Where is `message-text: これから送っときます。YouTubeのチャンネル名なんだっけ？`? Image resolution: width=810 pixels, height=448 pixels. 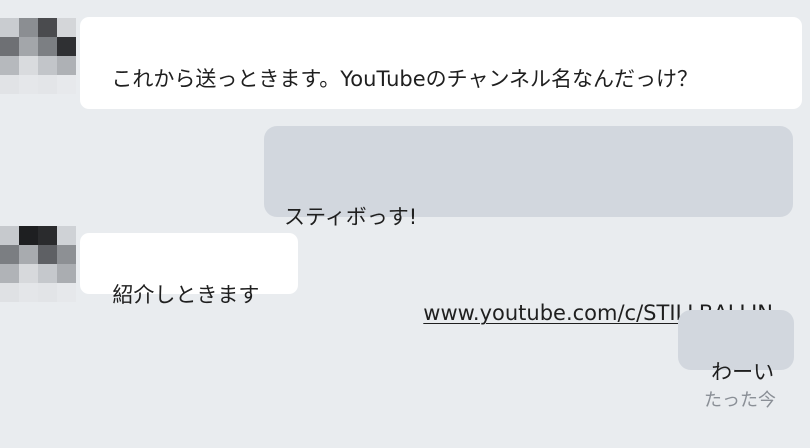
message-text: これから送っときます。YouTubeのチャンネル名なんだっけ？ is located at coordinates (405, 79).